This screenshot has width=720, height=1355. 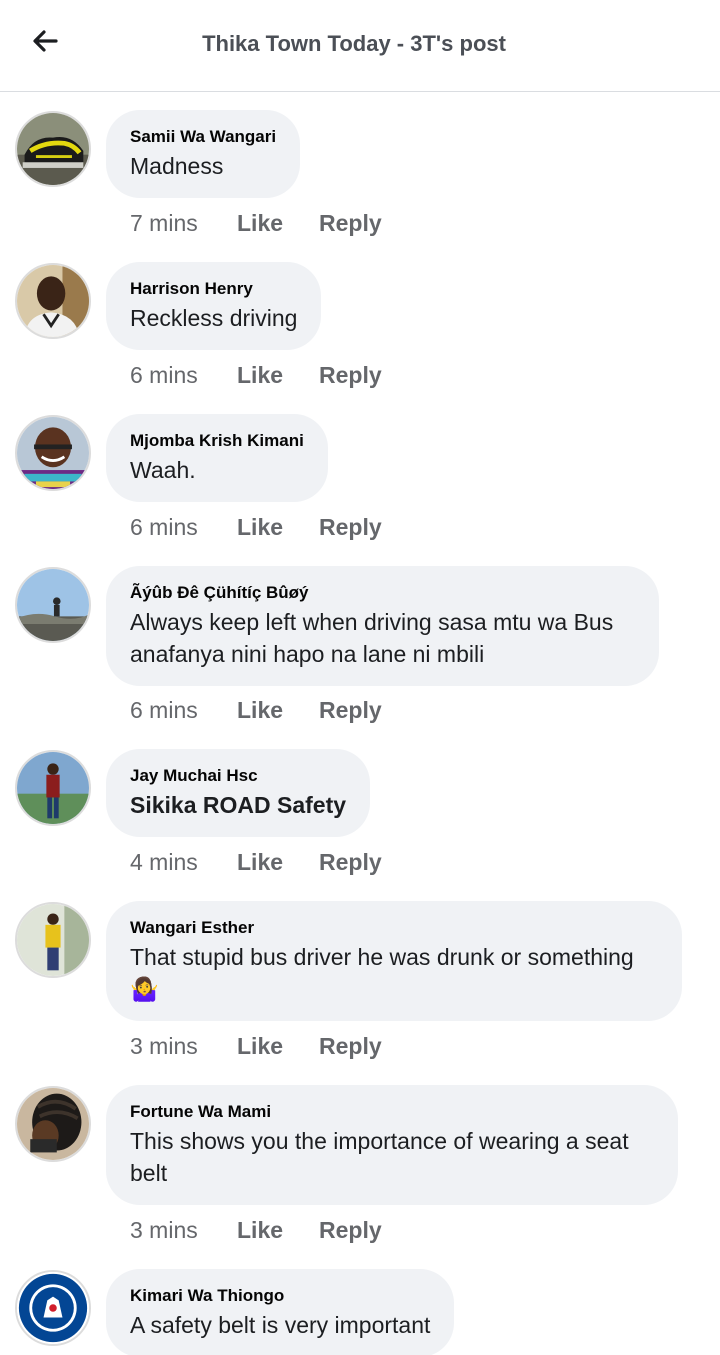 I want to click on page-title: Thika Town Today - 3T's post, so click(x=354, y=43).